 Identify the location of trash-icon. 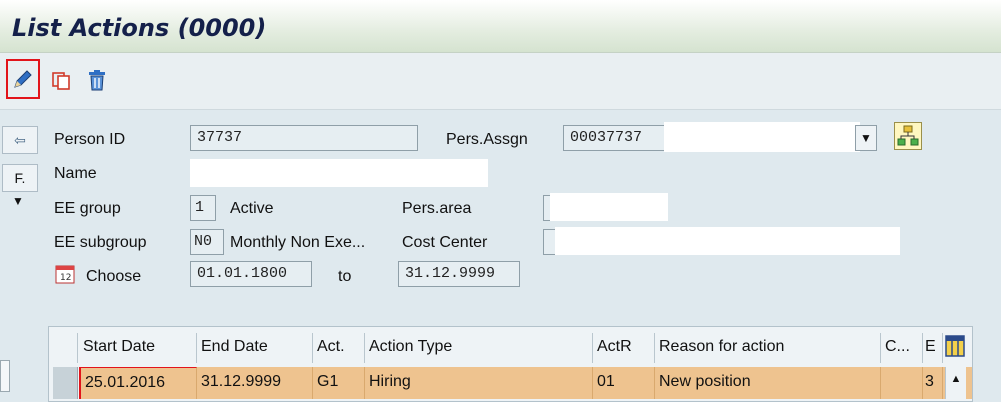
(97, 80).